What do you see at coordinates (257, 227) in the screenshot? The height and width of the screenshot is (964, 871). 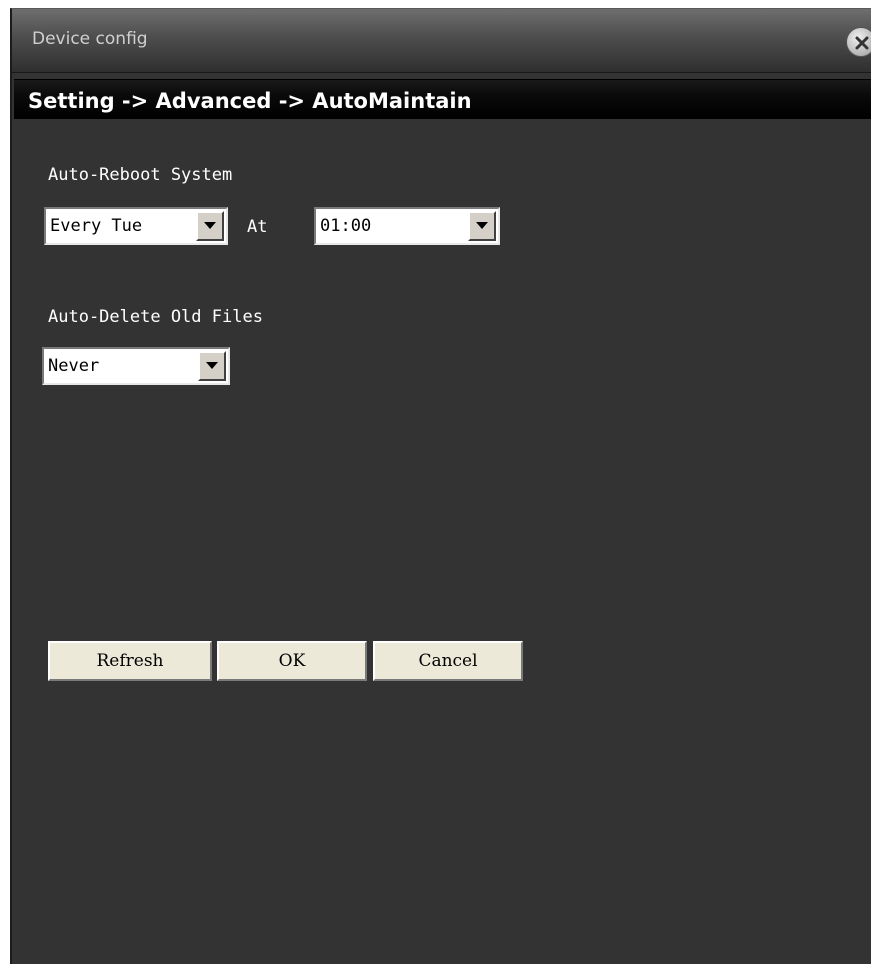 I see `at-label: At` at bounding box center [257, 227].